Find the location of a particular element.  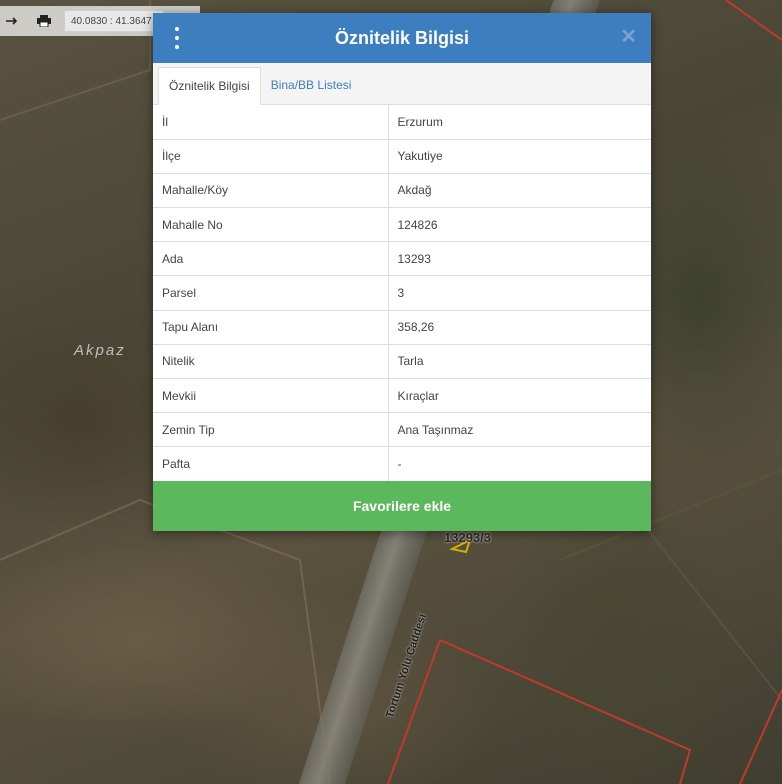

table-row: Mevkii Kıraçlar is located at coordinates (402, 396).